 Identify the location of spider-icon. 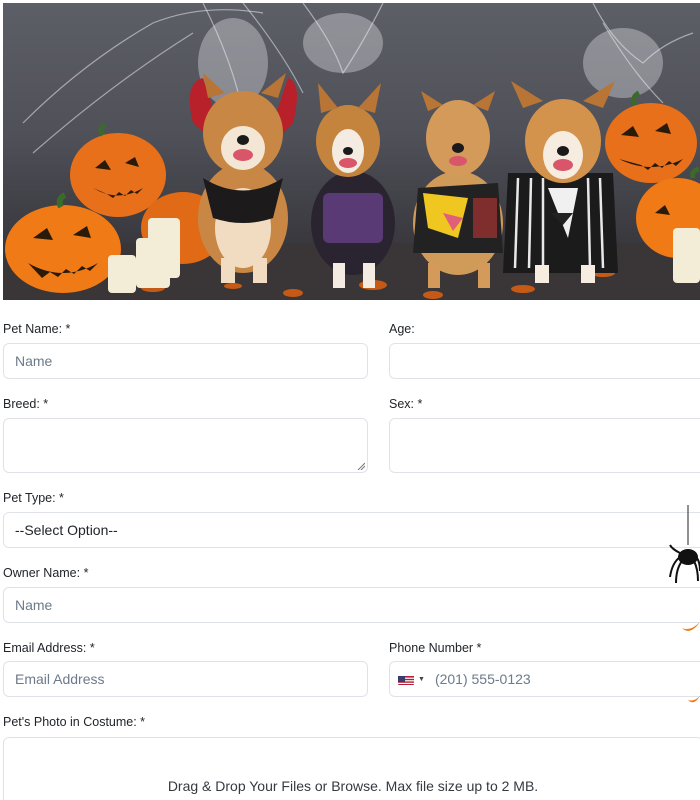
(684, 544).